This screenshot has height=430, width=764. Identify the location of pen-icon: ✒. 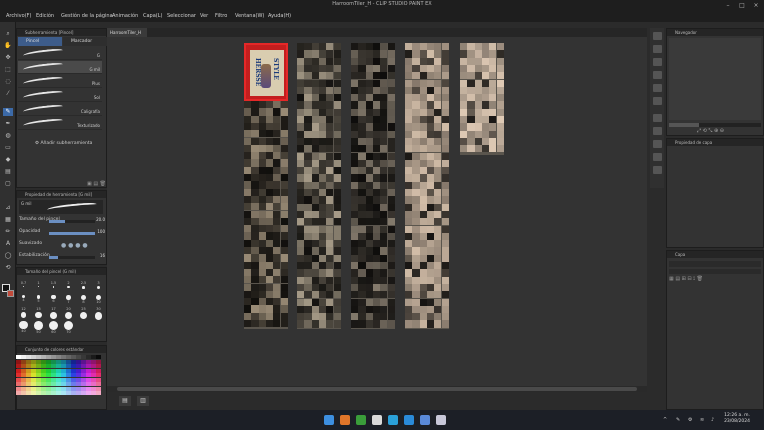
(8, 124).